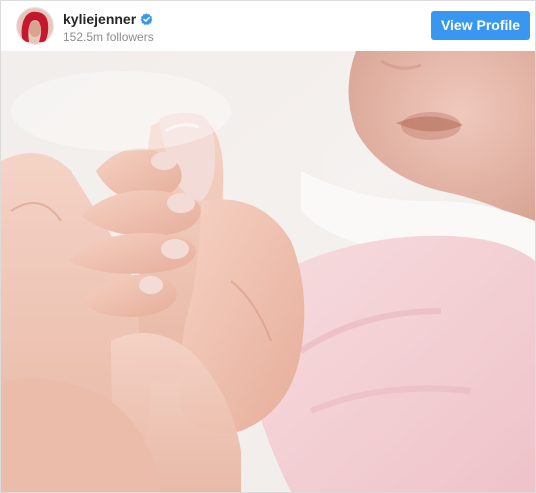 Image resolution: width=536 pixels, height=493 pixels. I want to click on avatar, so click(35, 26).